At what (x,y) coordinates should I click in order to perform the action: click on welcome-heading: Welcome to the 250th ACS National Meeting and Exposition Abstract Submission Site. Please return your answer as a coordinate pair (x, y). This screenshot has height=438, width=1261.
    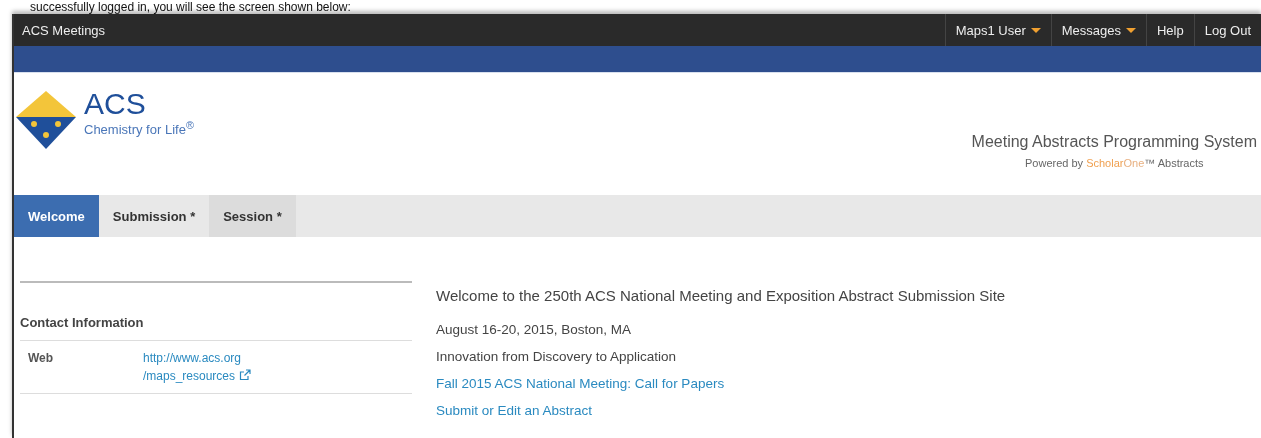
    Looking at the image, I should click on (721, 295).